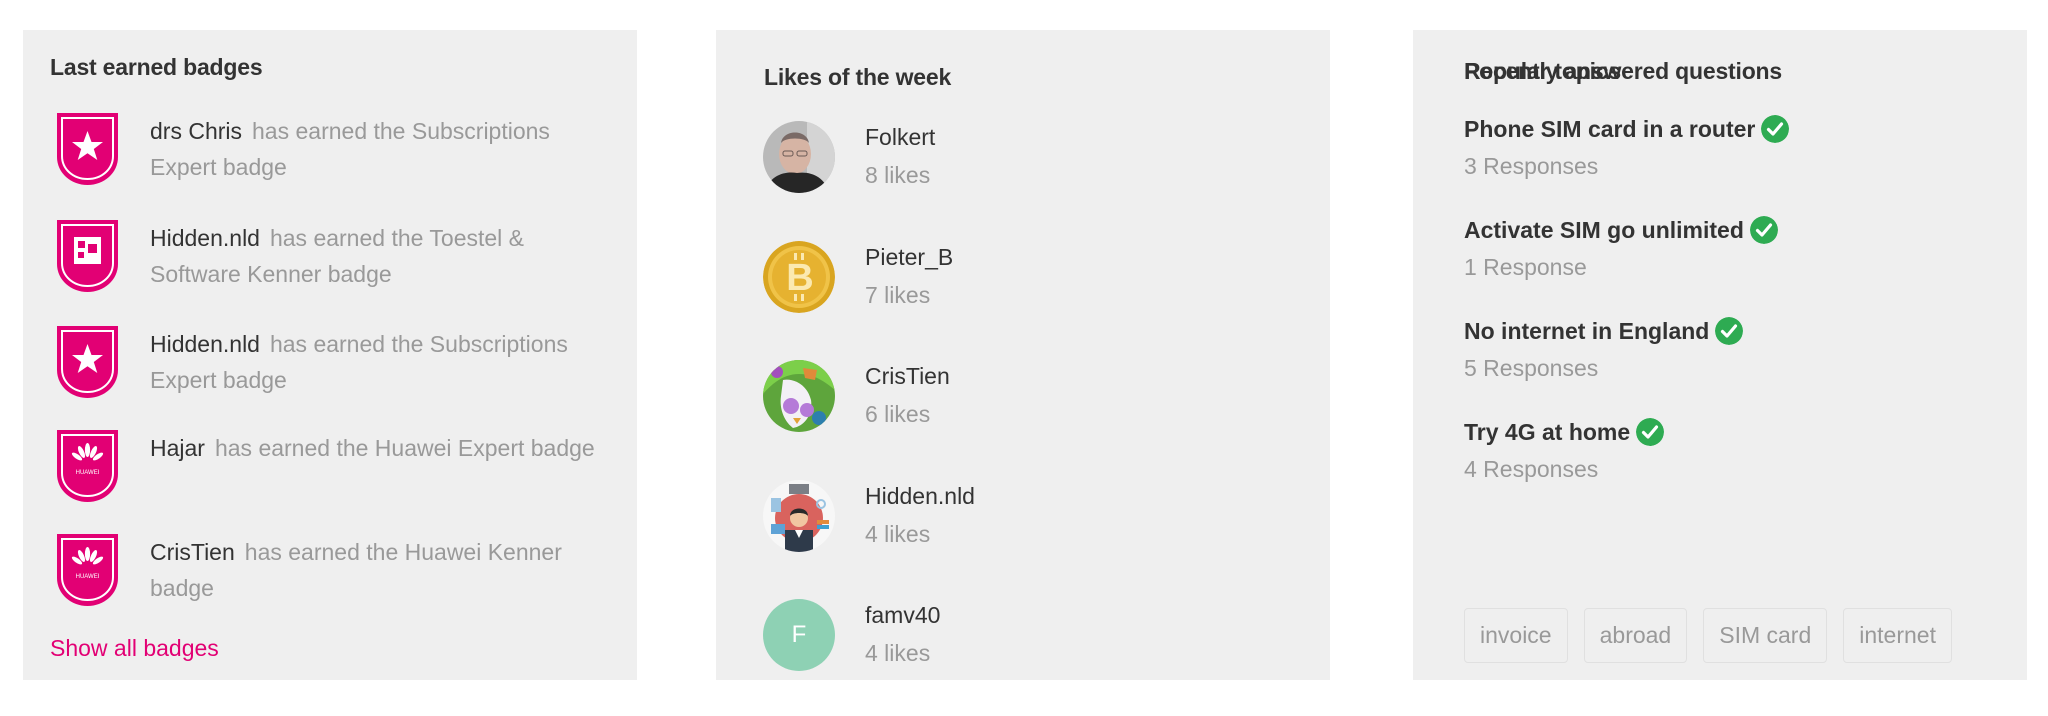 This screenshot has width=2048, height=716. Describe the element at coordinates (1516, 635) in the screenshot. I see `topic-tag-invoice: invoice` at that location.